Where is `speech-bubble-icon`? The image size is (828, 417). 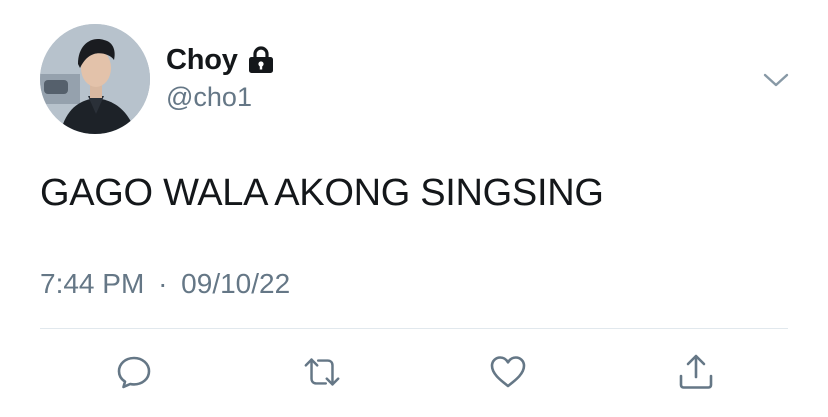 speech-bubble-icon is located at coordinates (134, 372).